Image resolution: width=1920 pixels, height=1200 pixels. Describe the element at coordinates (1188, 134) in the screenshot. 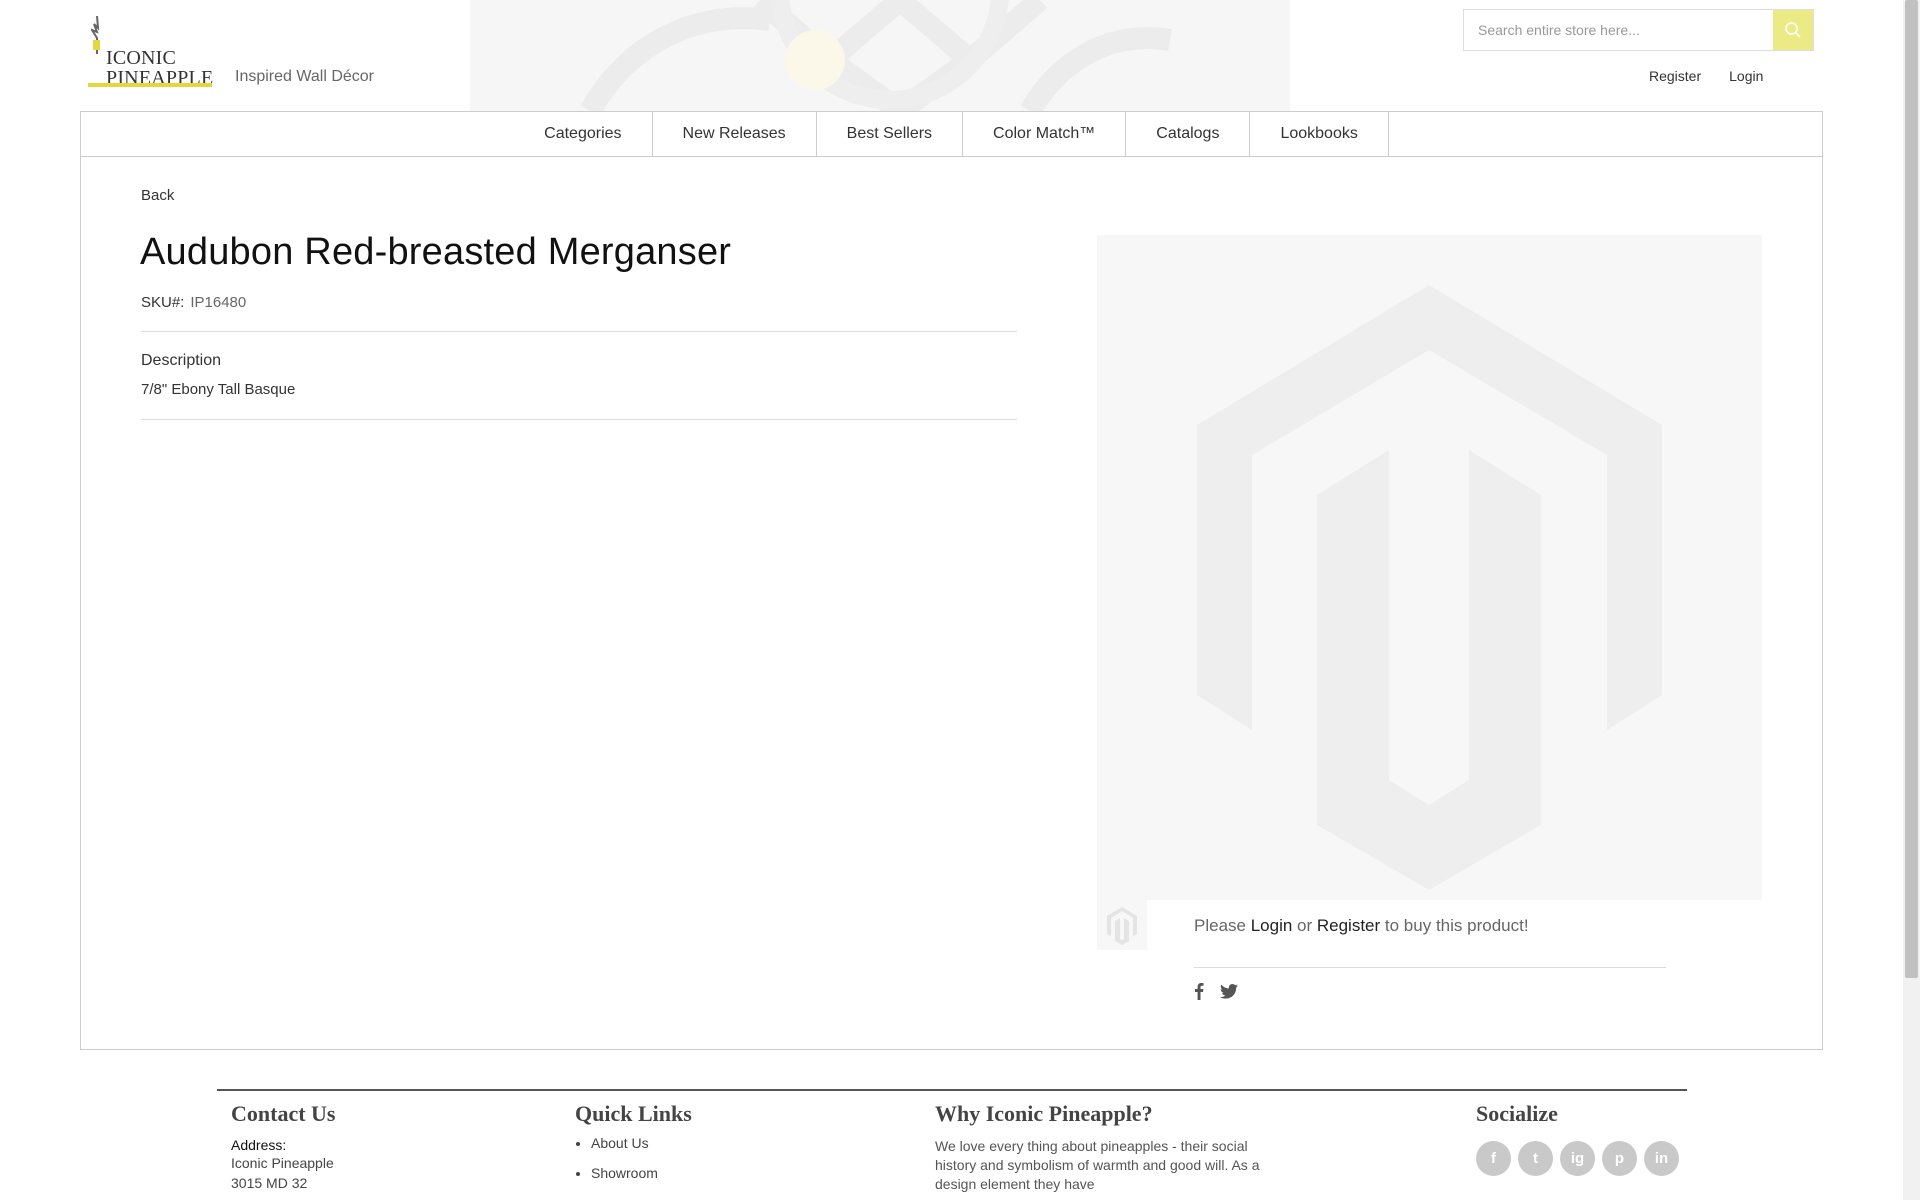

I see `nav-item-catalogs: Catalogs` at that location.